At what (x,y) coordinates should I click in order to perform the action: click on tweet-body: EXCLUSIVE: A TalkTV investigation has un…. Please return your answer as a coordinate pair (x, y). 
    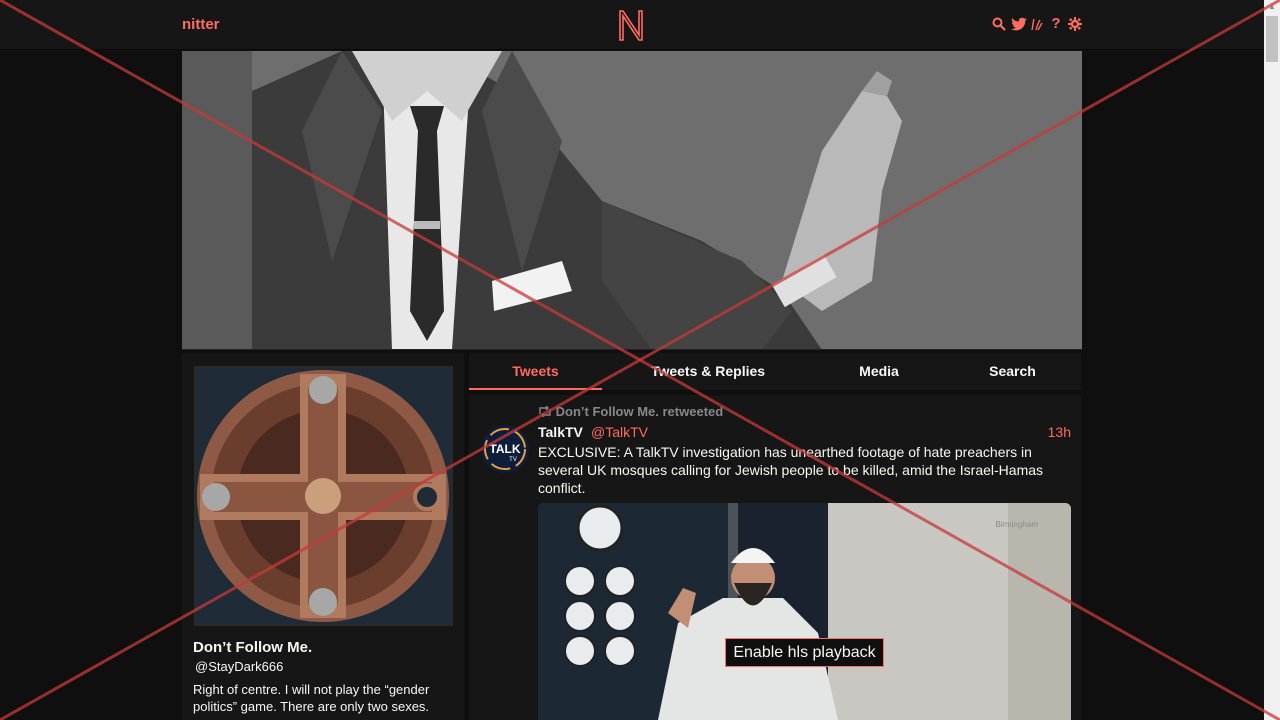
    Looking at the image, I should click on (791, 470).